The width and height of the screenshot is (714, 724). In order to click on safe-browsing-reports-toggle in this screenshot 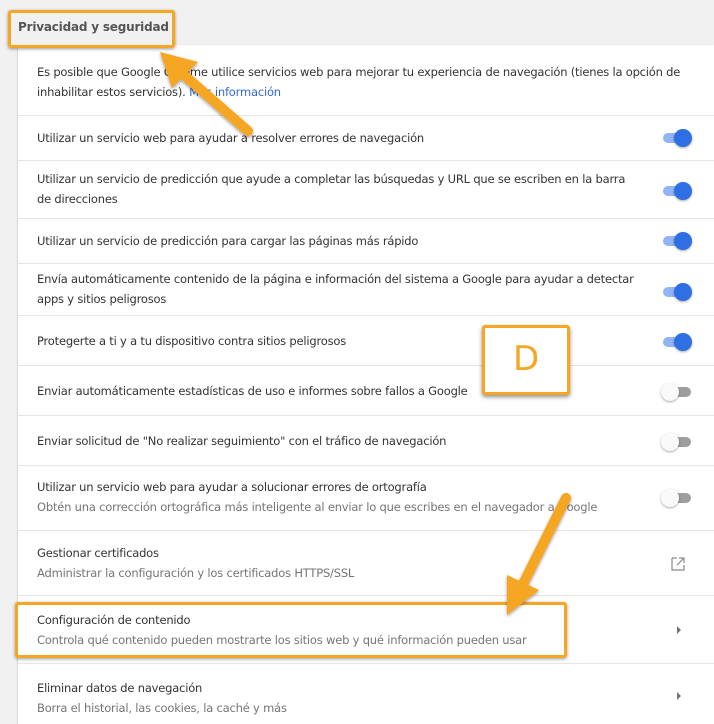, I will do `click(676, 292)`.